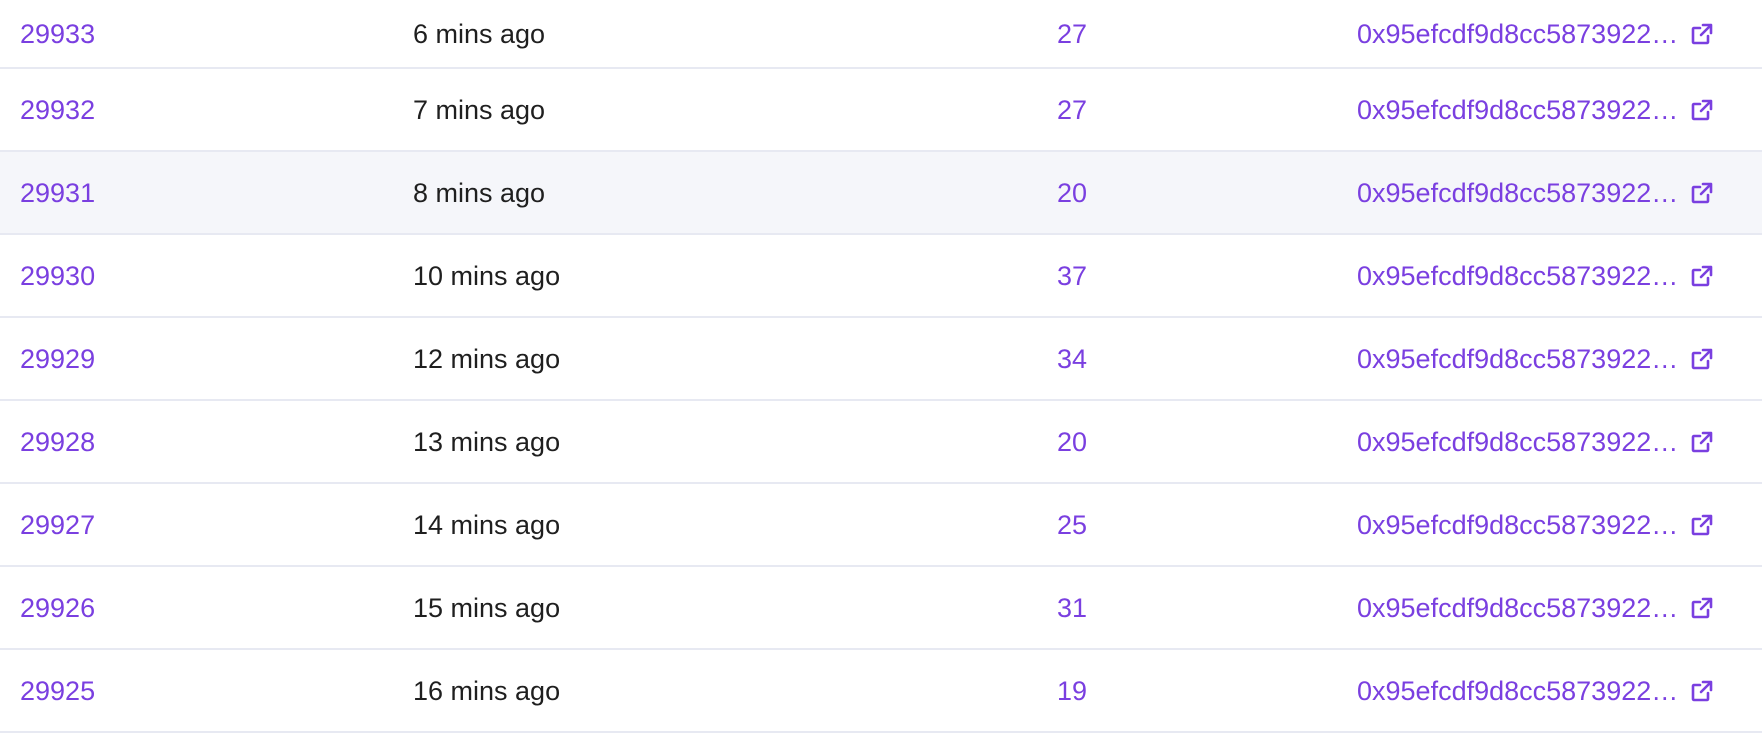  Describe the element at coordinates (57, 34) in the screenshot. I see `block-number-link: 29933` at that location.